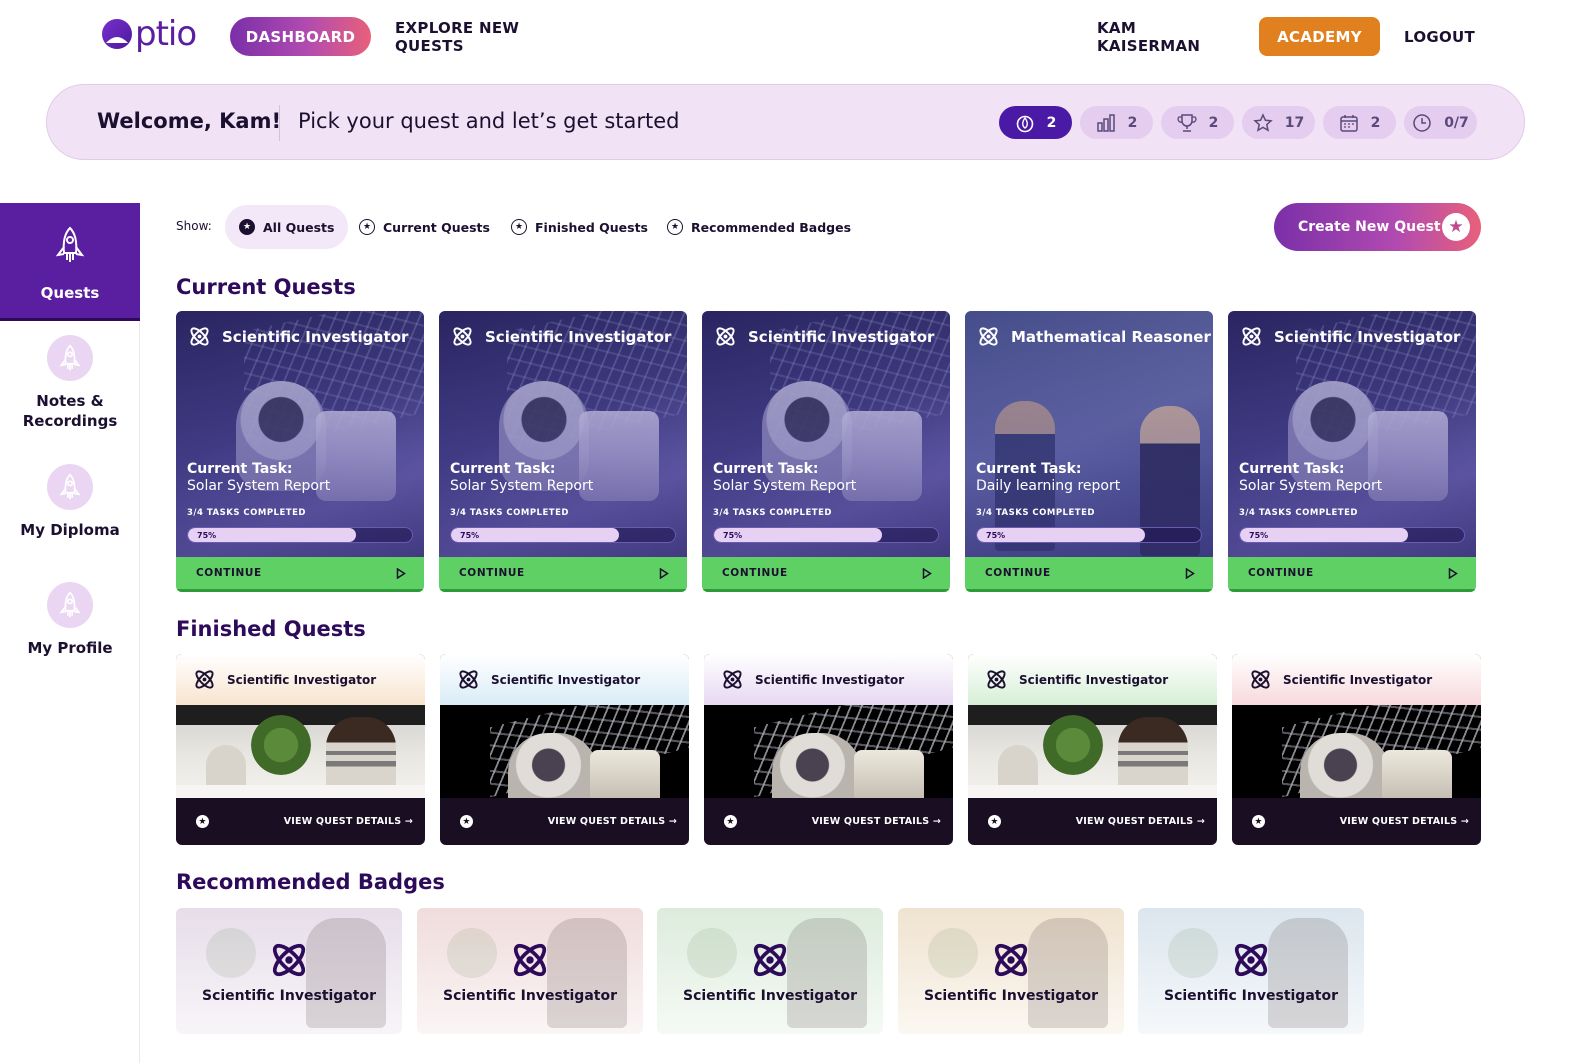 The image size is (1591, 1063). Describe the element at coordinates (300, 36) in the screenshot. I see `nav-dashboard: DASHBOARD` at that location.